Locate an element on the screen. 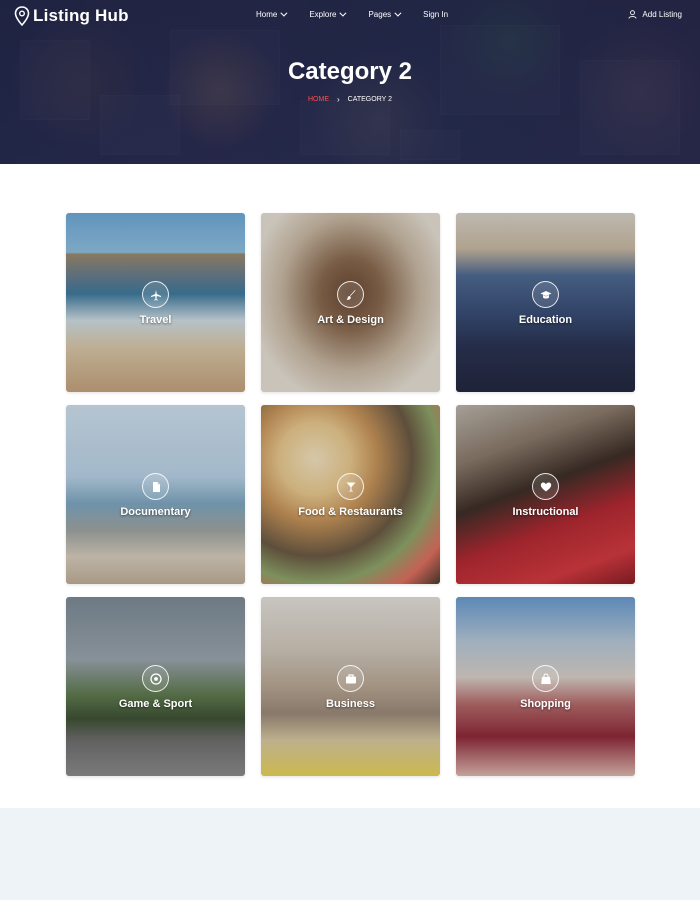 The width and height of the screenshot is (700, 900). plane-icon is located at coordinates (155, 294).